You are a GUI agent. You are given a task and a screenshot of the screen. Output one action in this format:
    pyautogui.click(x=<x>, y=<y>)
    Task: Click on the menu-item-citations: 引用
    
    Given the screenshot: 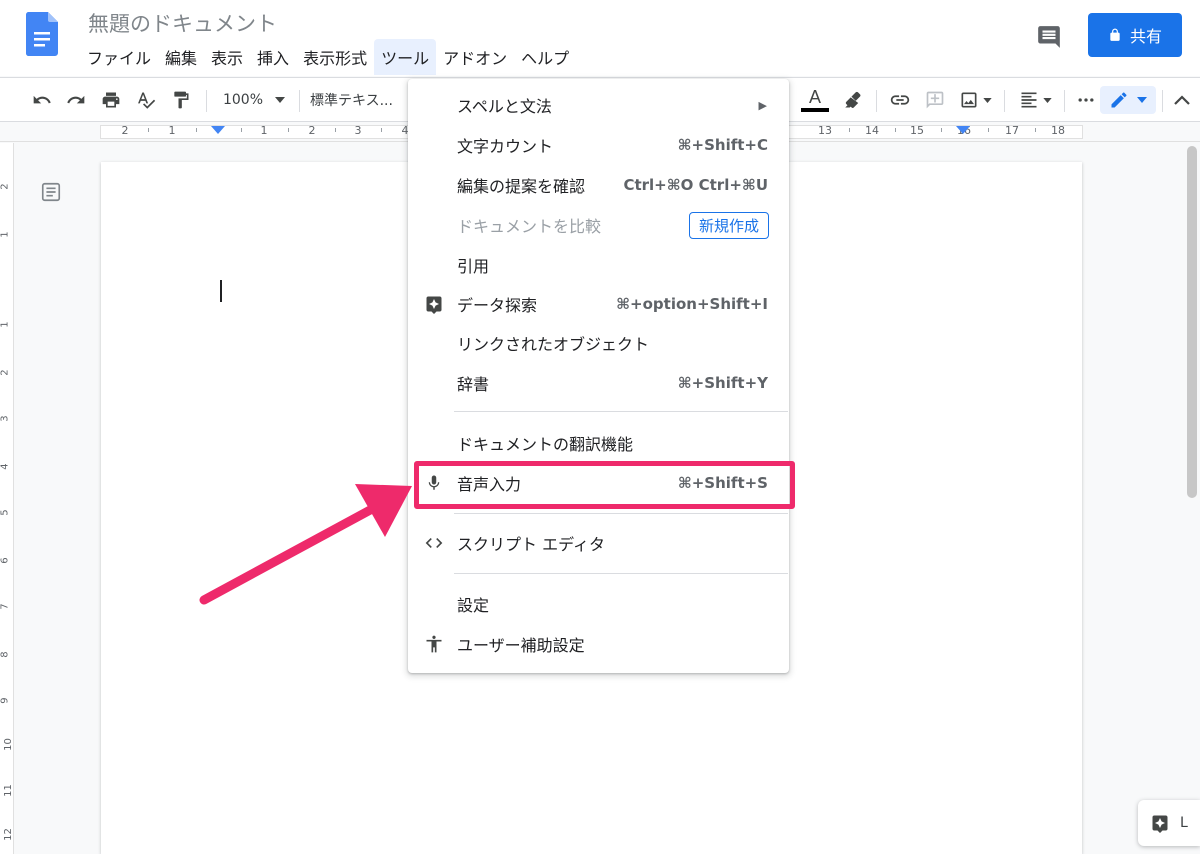 What is the action you would take?
    pyautogui.click(x=598, y=265)
    